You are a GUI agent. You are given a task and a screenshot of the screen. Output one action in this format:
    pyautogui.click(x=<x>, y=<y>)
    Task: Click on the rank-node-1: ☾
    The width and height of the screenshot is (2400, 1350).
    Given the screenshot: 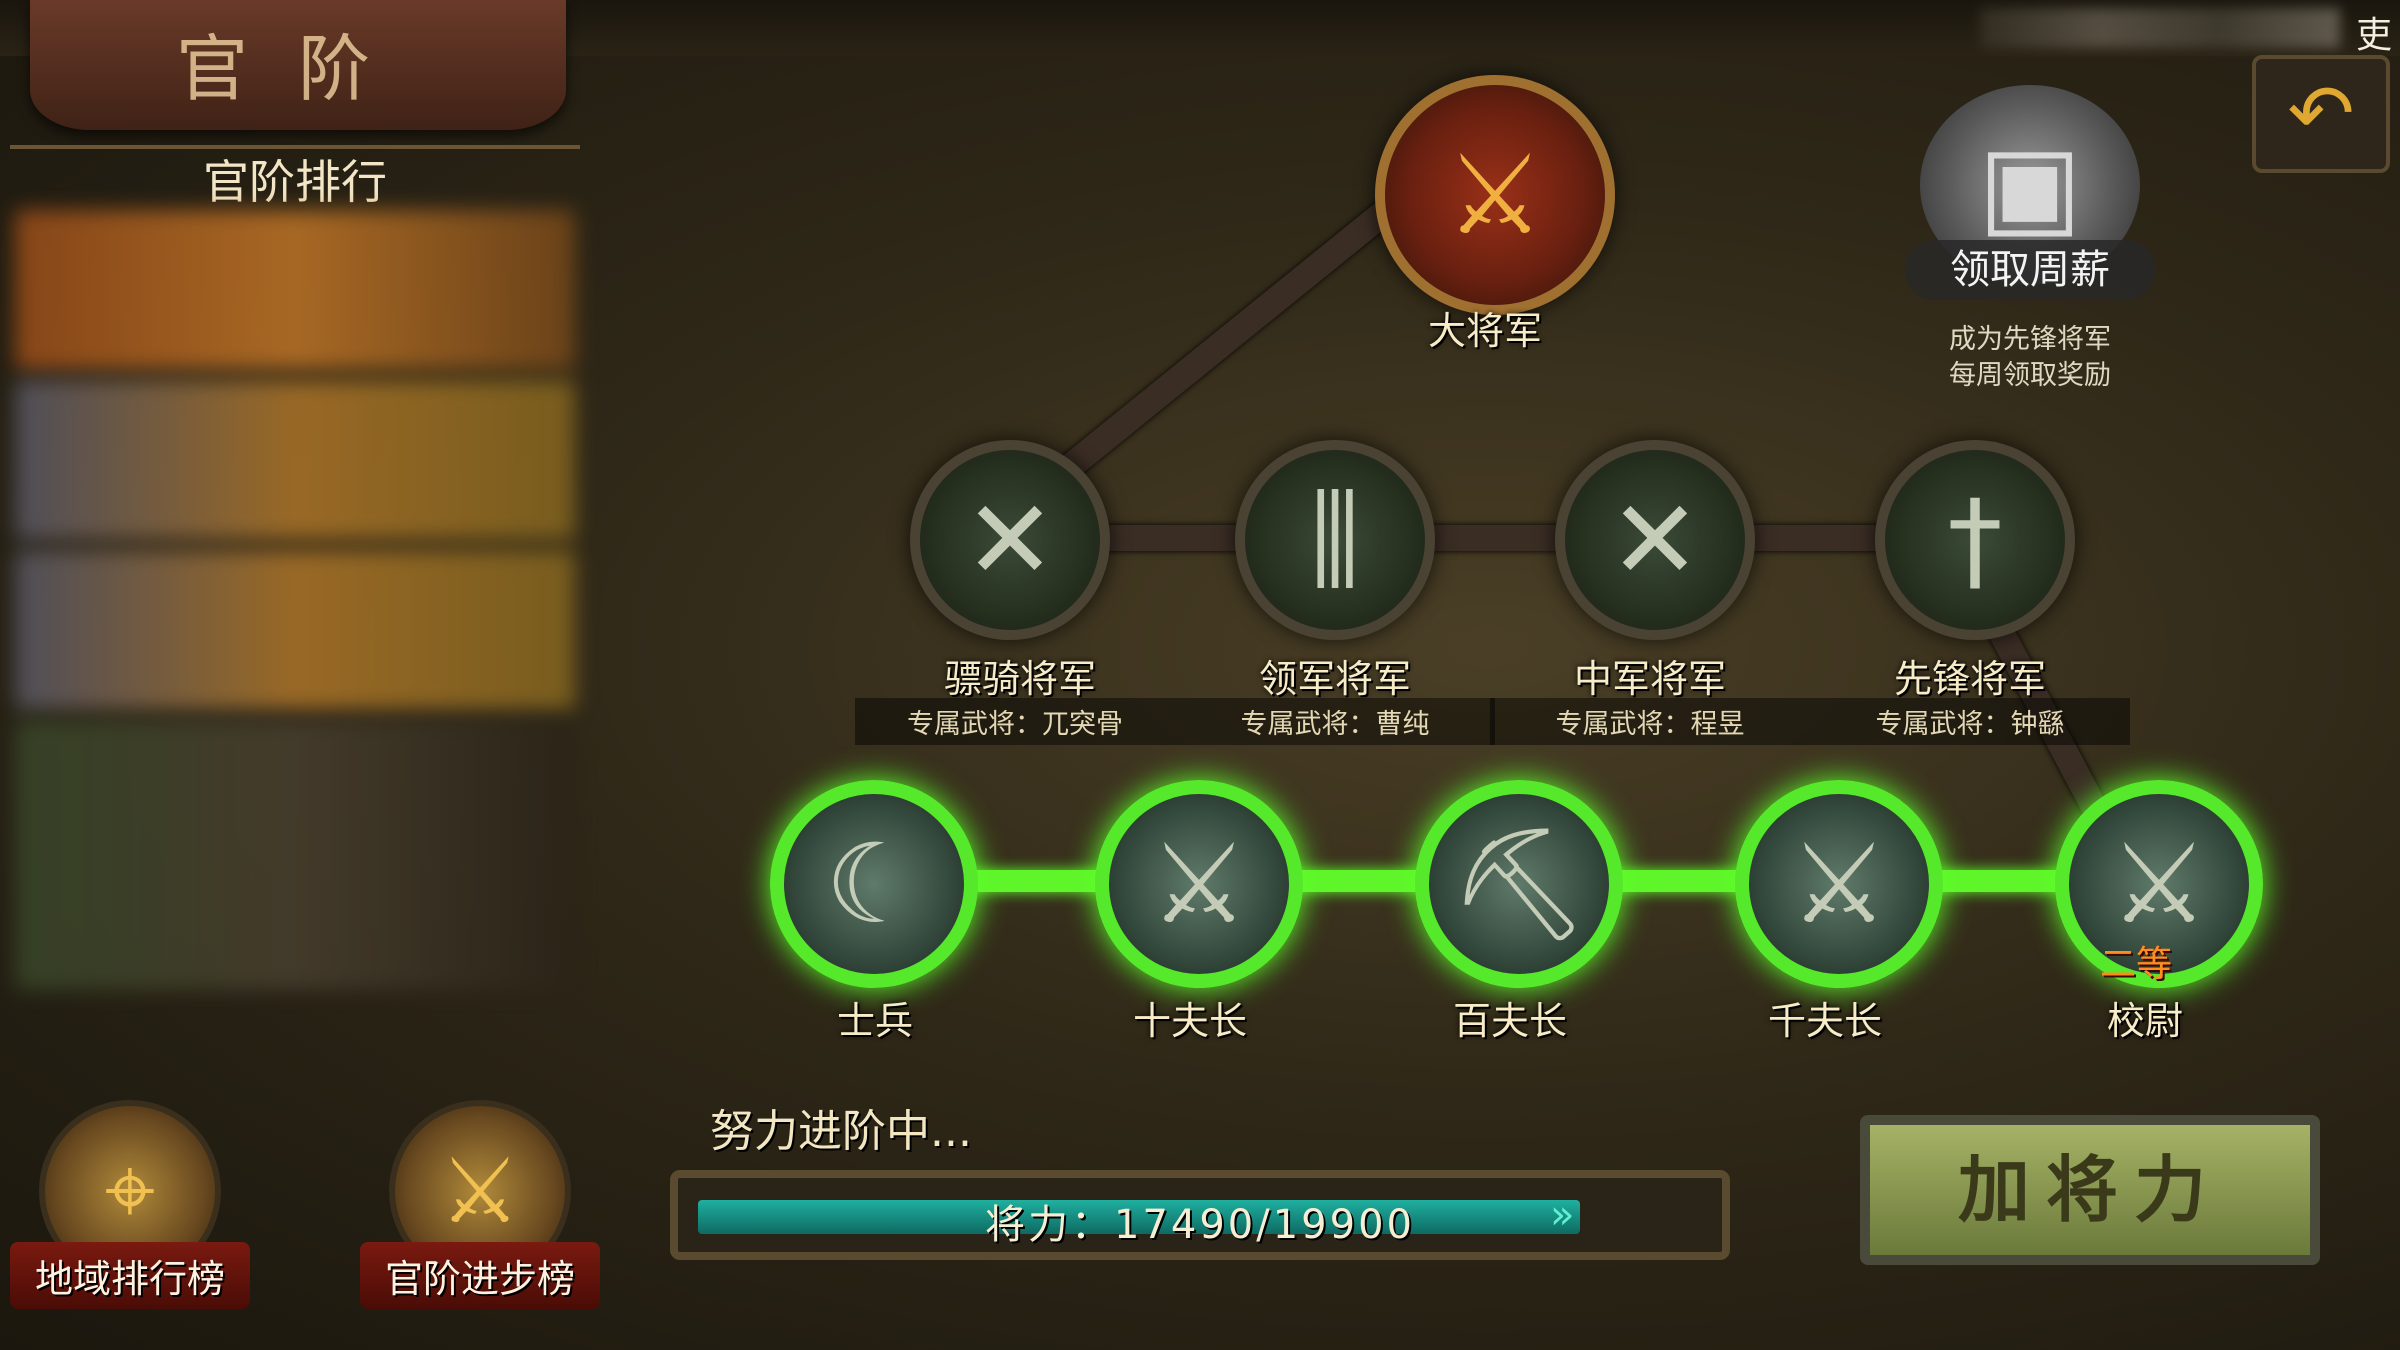 What is the action you would take?
    pyautogui.click(x=874, y=884)
    